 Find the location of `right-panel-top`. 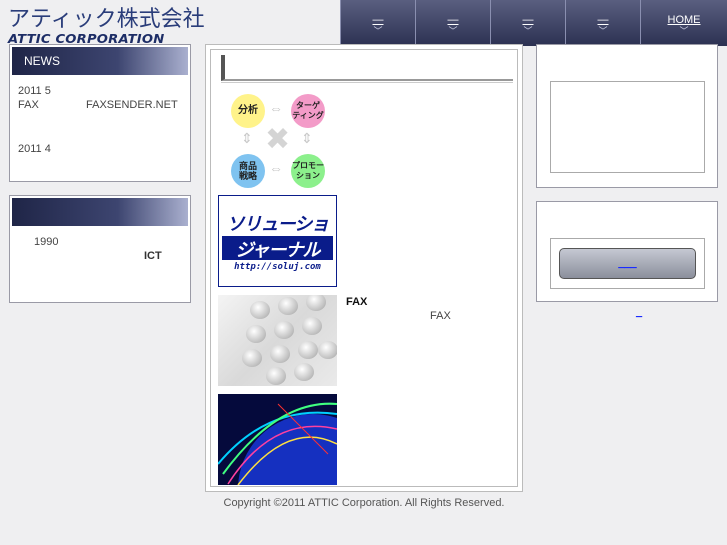

right-panel-top is located at coordinates (627, 116).